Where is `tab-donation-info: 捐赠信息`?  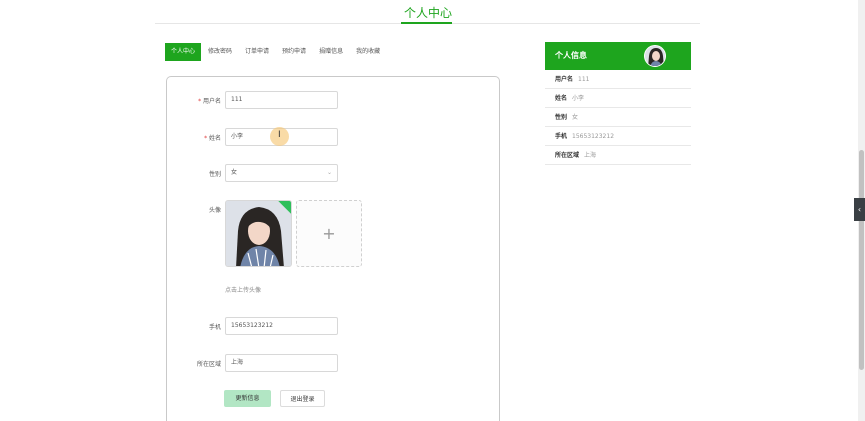 tab-donation-info: 捐赠信息 is located at coordinates (331, 52).